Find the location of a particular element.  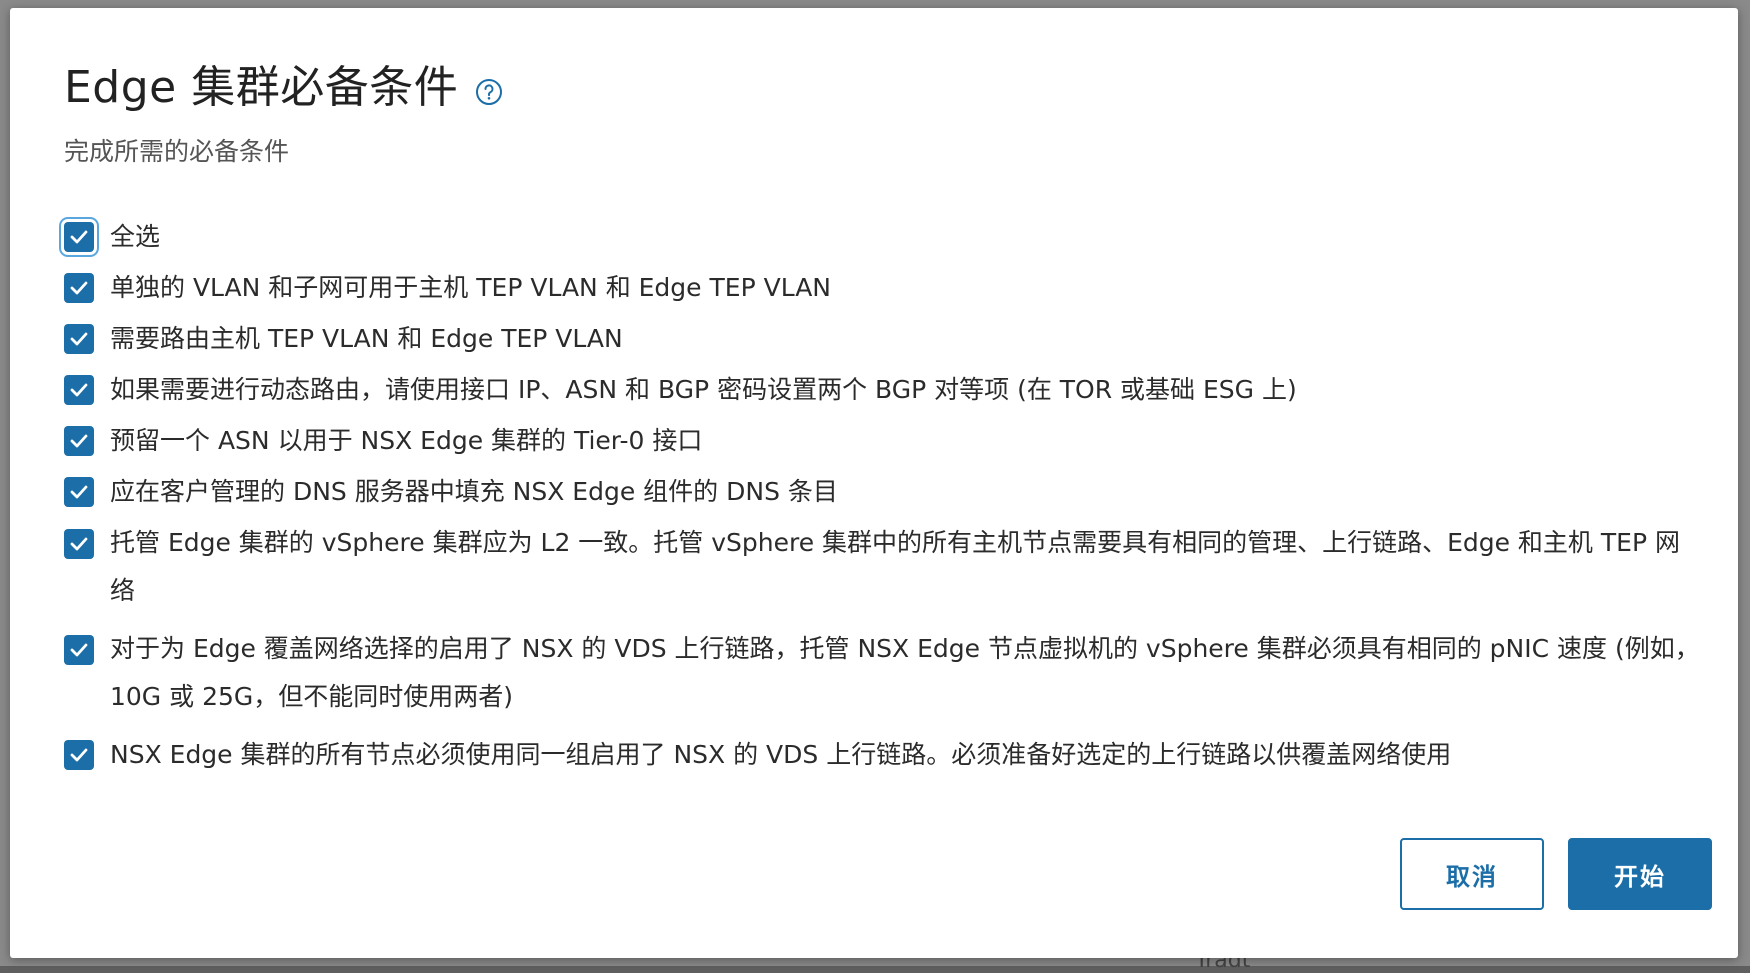

dialog-header: Edge 集群必备条件 is located at coordinates (284, 88).